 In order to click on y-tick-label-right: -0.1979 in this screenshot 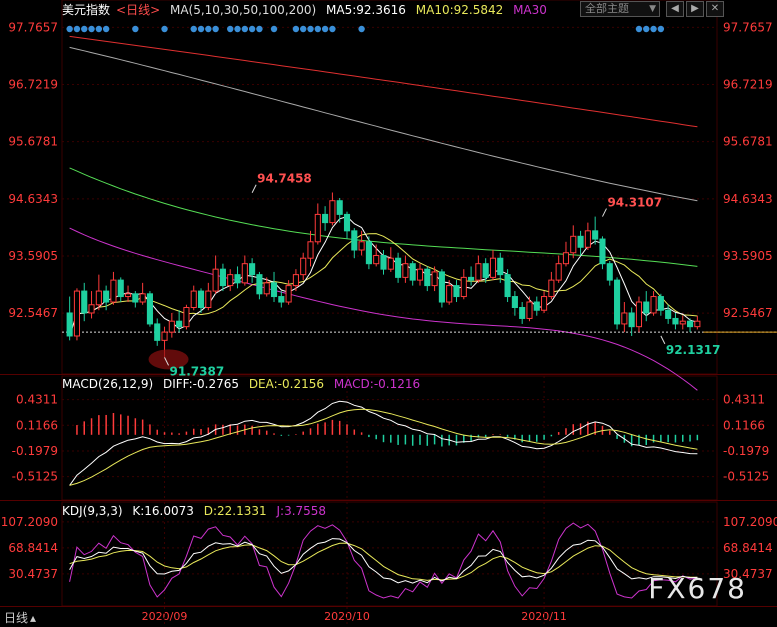, I will do `click(746, 451)`.